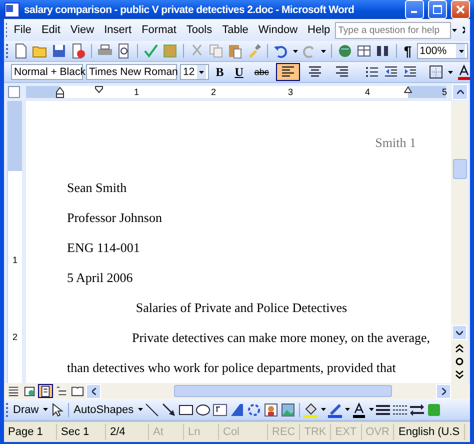 This screenshot has width=474, height=444. Describe the element at coordinates (284, 432) in the screenshot. I see `status-bar-field: REC` at that location.